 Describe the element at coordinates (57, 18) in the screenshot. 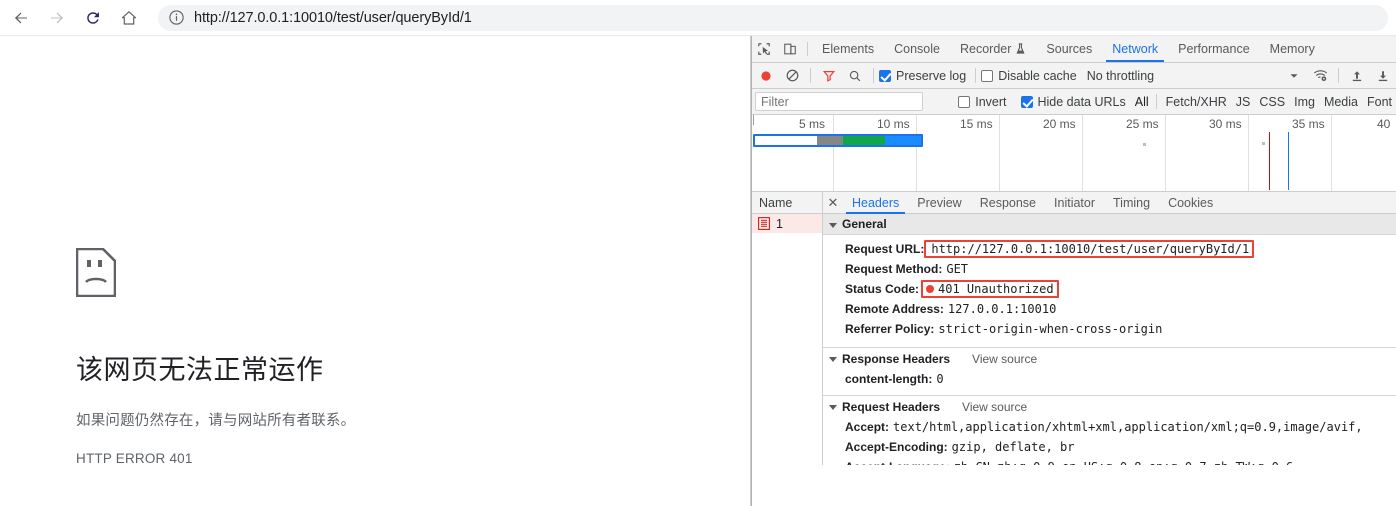

I see `forward-button` at that location.